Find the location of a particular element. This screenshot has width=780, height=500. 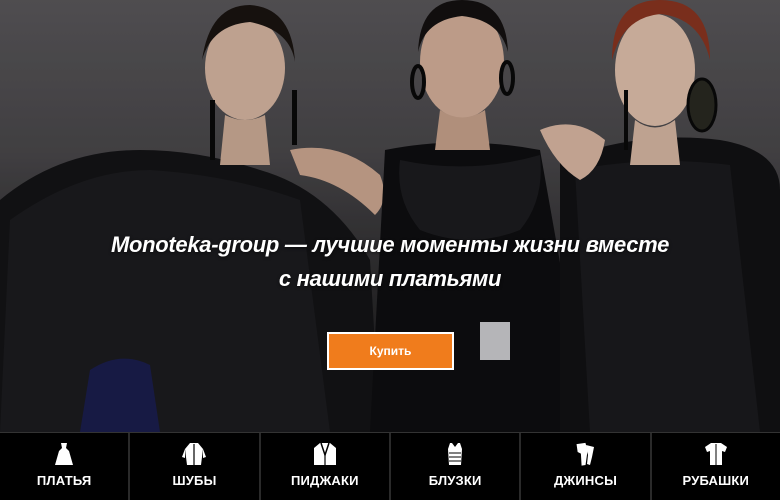

category-label: ШУБЫ is located at coordinates (194, 480).